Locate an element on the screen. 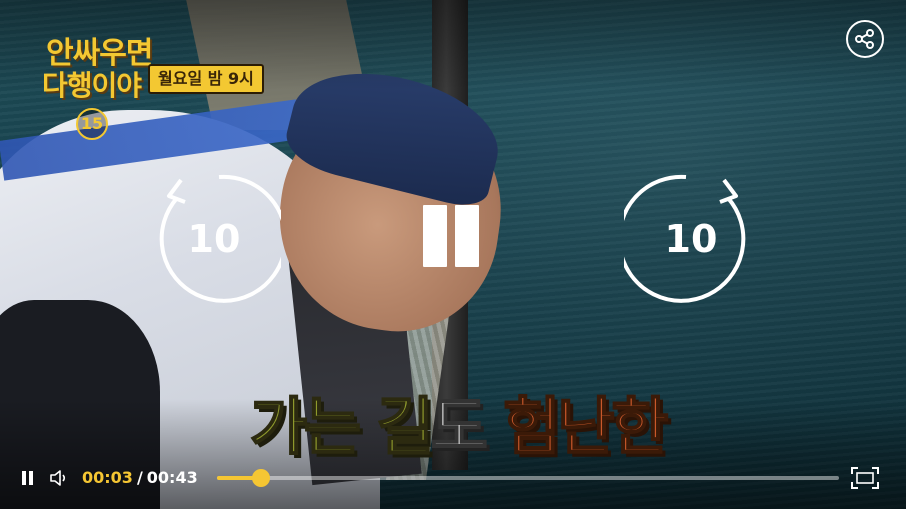  caption-part-3: 험난한 is located at coordinates (585, 426).